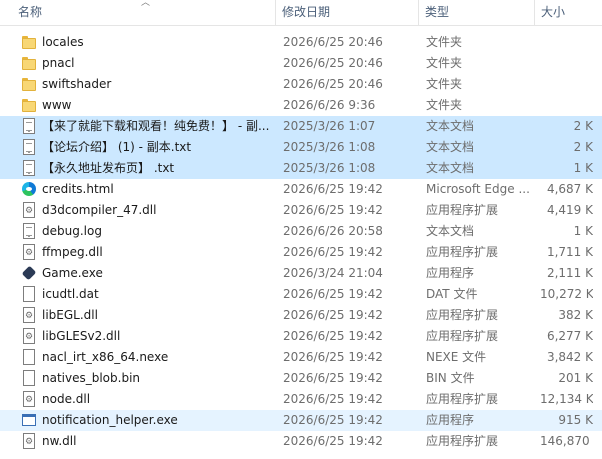  What do you see at coordinates (78, 189) in the screenshot?
I see `file-name: credits.html` at bounding box center [78, 189].